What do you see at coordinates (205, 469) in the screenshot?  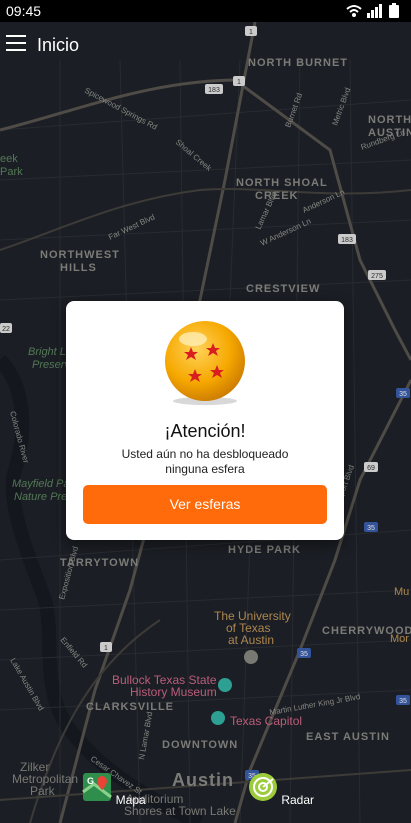 I see `dialog-message-line-2: ninguna esfera` at bounding box center [205, 469].